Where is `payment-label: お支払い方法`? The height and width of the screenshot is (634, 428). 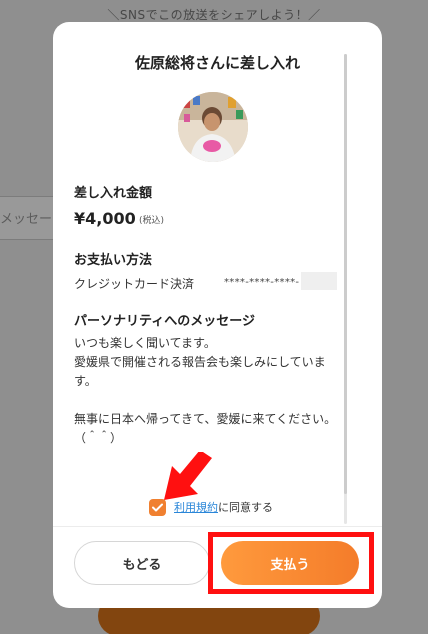 payment-label: お支払い方法 is located at coordinates (113, 260).